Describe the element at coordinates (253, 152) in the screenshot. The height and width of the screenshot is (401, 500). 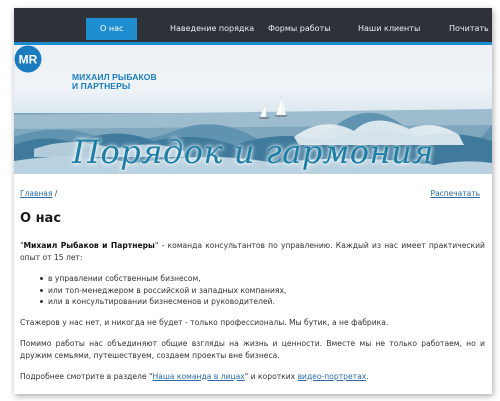
I see `banner-tagline: Порядок и гармония` at that location.